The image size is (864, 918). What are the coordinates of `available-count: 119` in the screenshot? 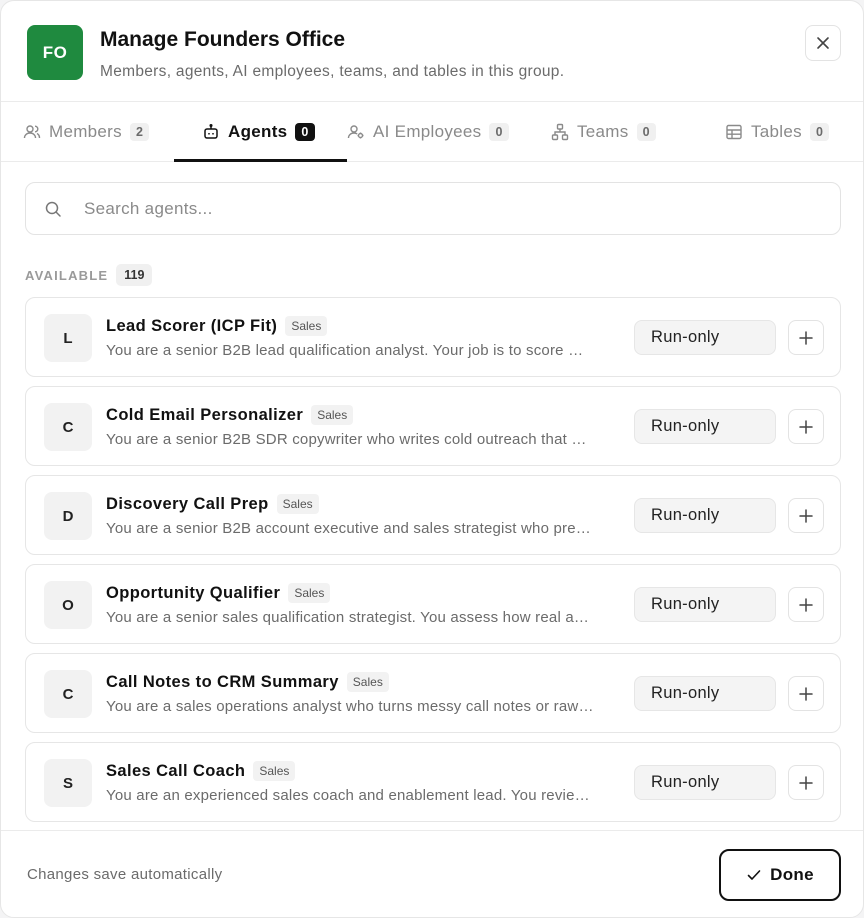 It's located at (134, 275).